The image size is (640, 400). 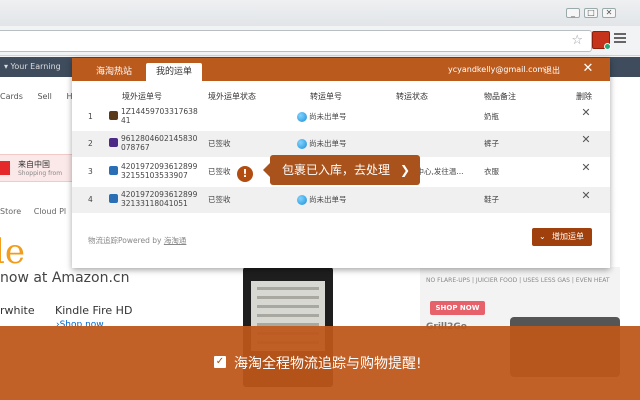 I want to click on china-banner: 来自中国 Shopping from, so click(x=36, y=168).